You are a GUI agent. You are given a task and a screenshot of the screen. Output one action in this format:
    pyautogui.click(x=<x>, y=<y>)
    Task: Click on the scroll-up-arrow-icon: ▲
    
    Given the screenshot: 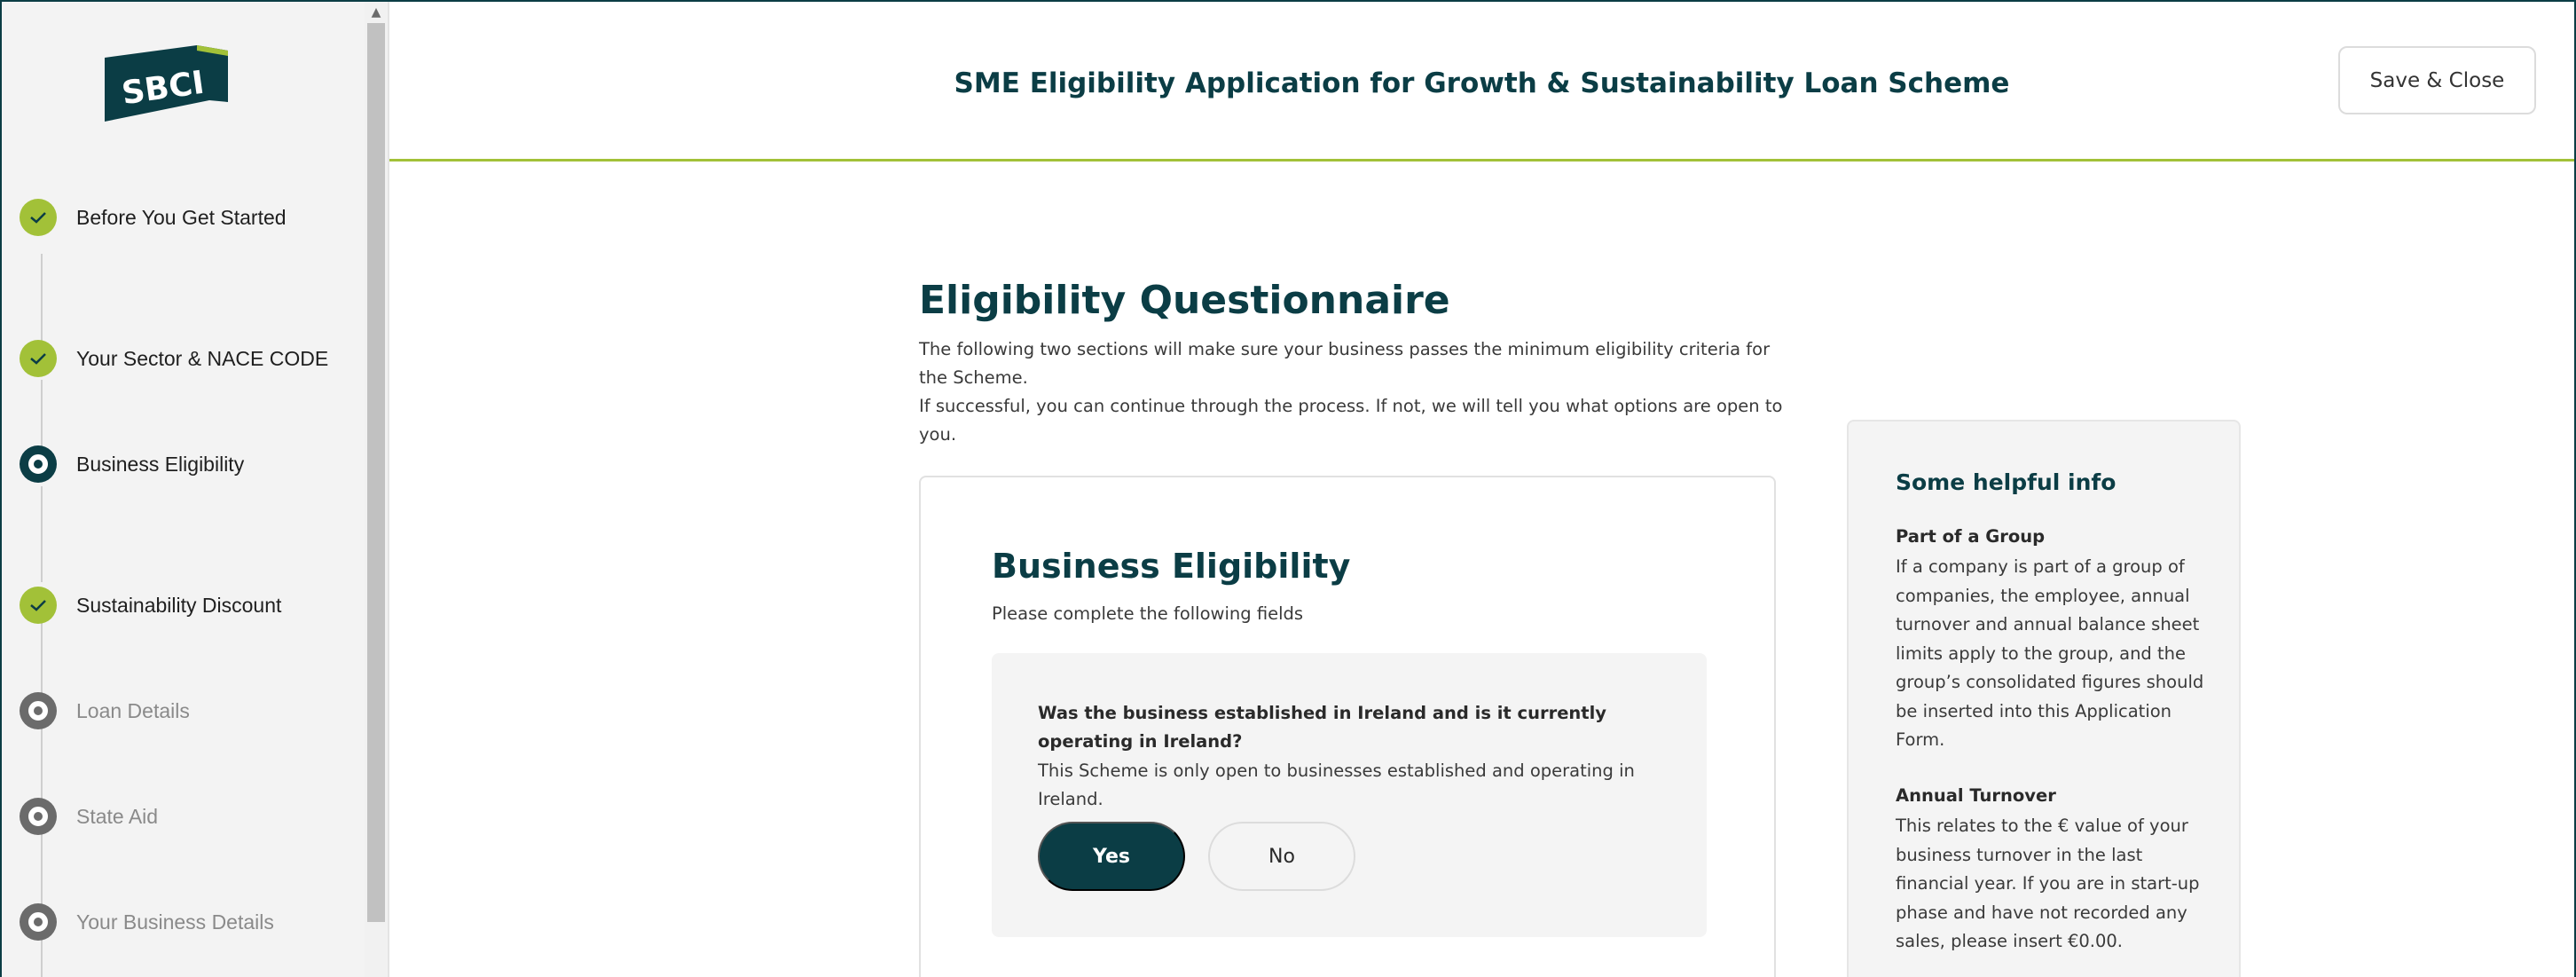 What is the action you would take?
    pyautogui.click(x=376, y=12)
    